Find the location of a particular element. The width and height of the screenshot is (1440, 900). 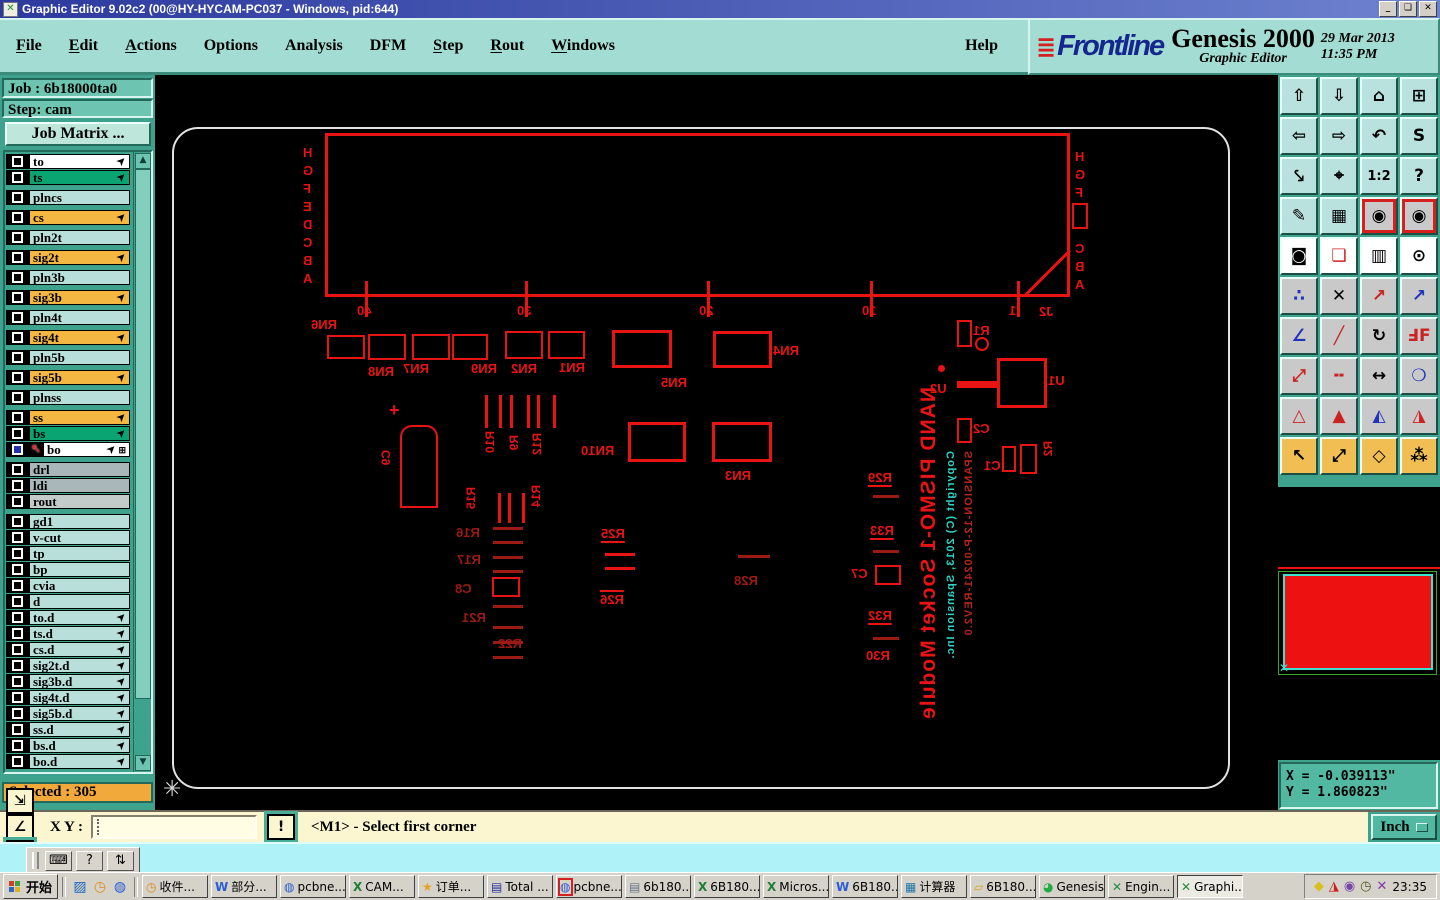

slope-line-button: ╱ is located at coordinates (1339, 336).